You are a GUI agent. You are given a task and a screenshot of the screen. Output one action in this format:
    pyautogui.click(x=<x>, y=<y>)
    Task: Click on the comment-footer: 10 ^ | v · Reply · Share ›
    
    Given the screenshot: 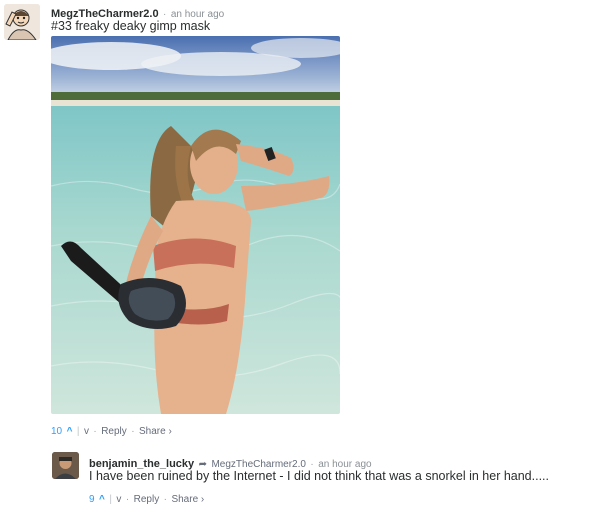 What is the action you would take?
    pyautogui.click(x=111, y=430)
    